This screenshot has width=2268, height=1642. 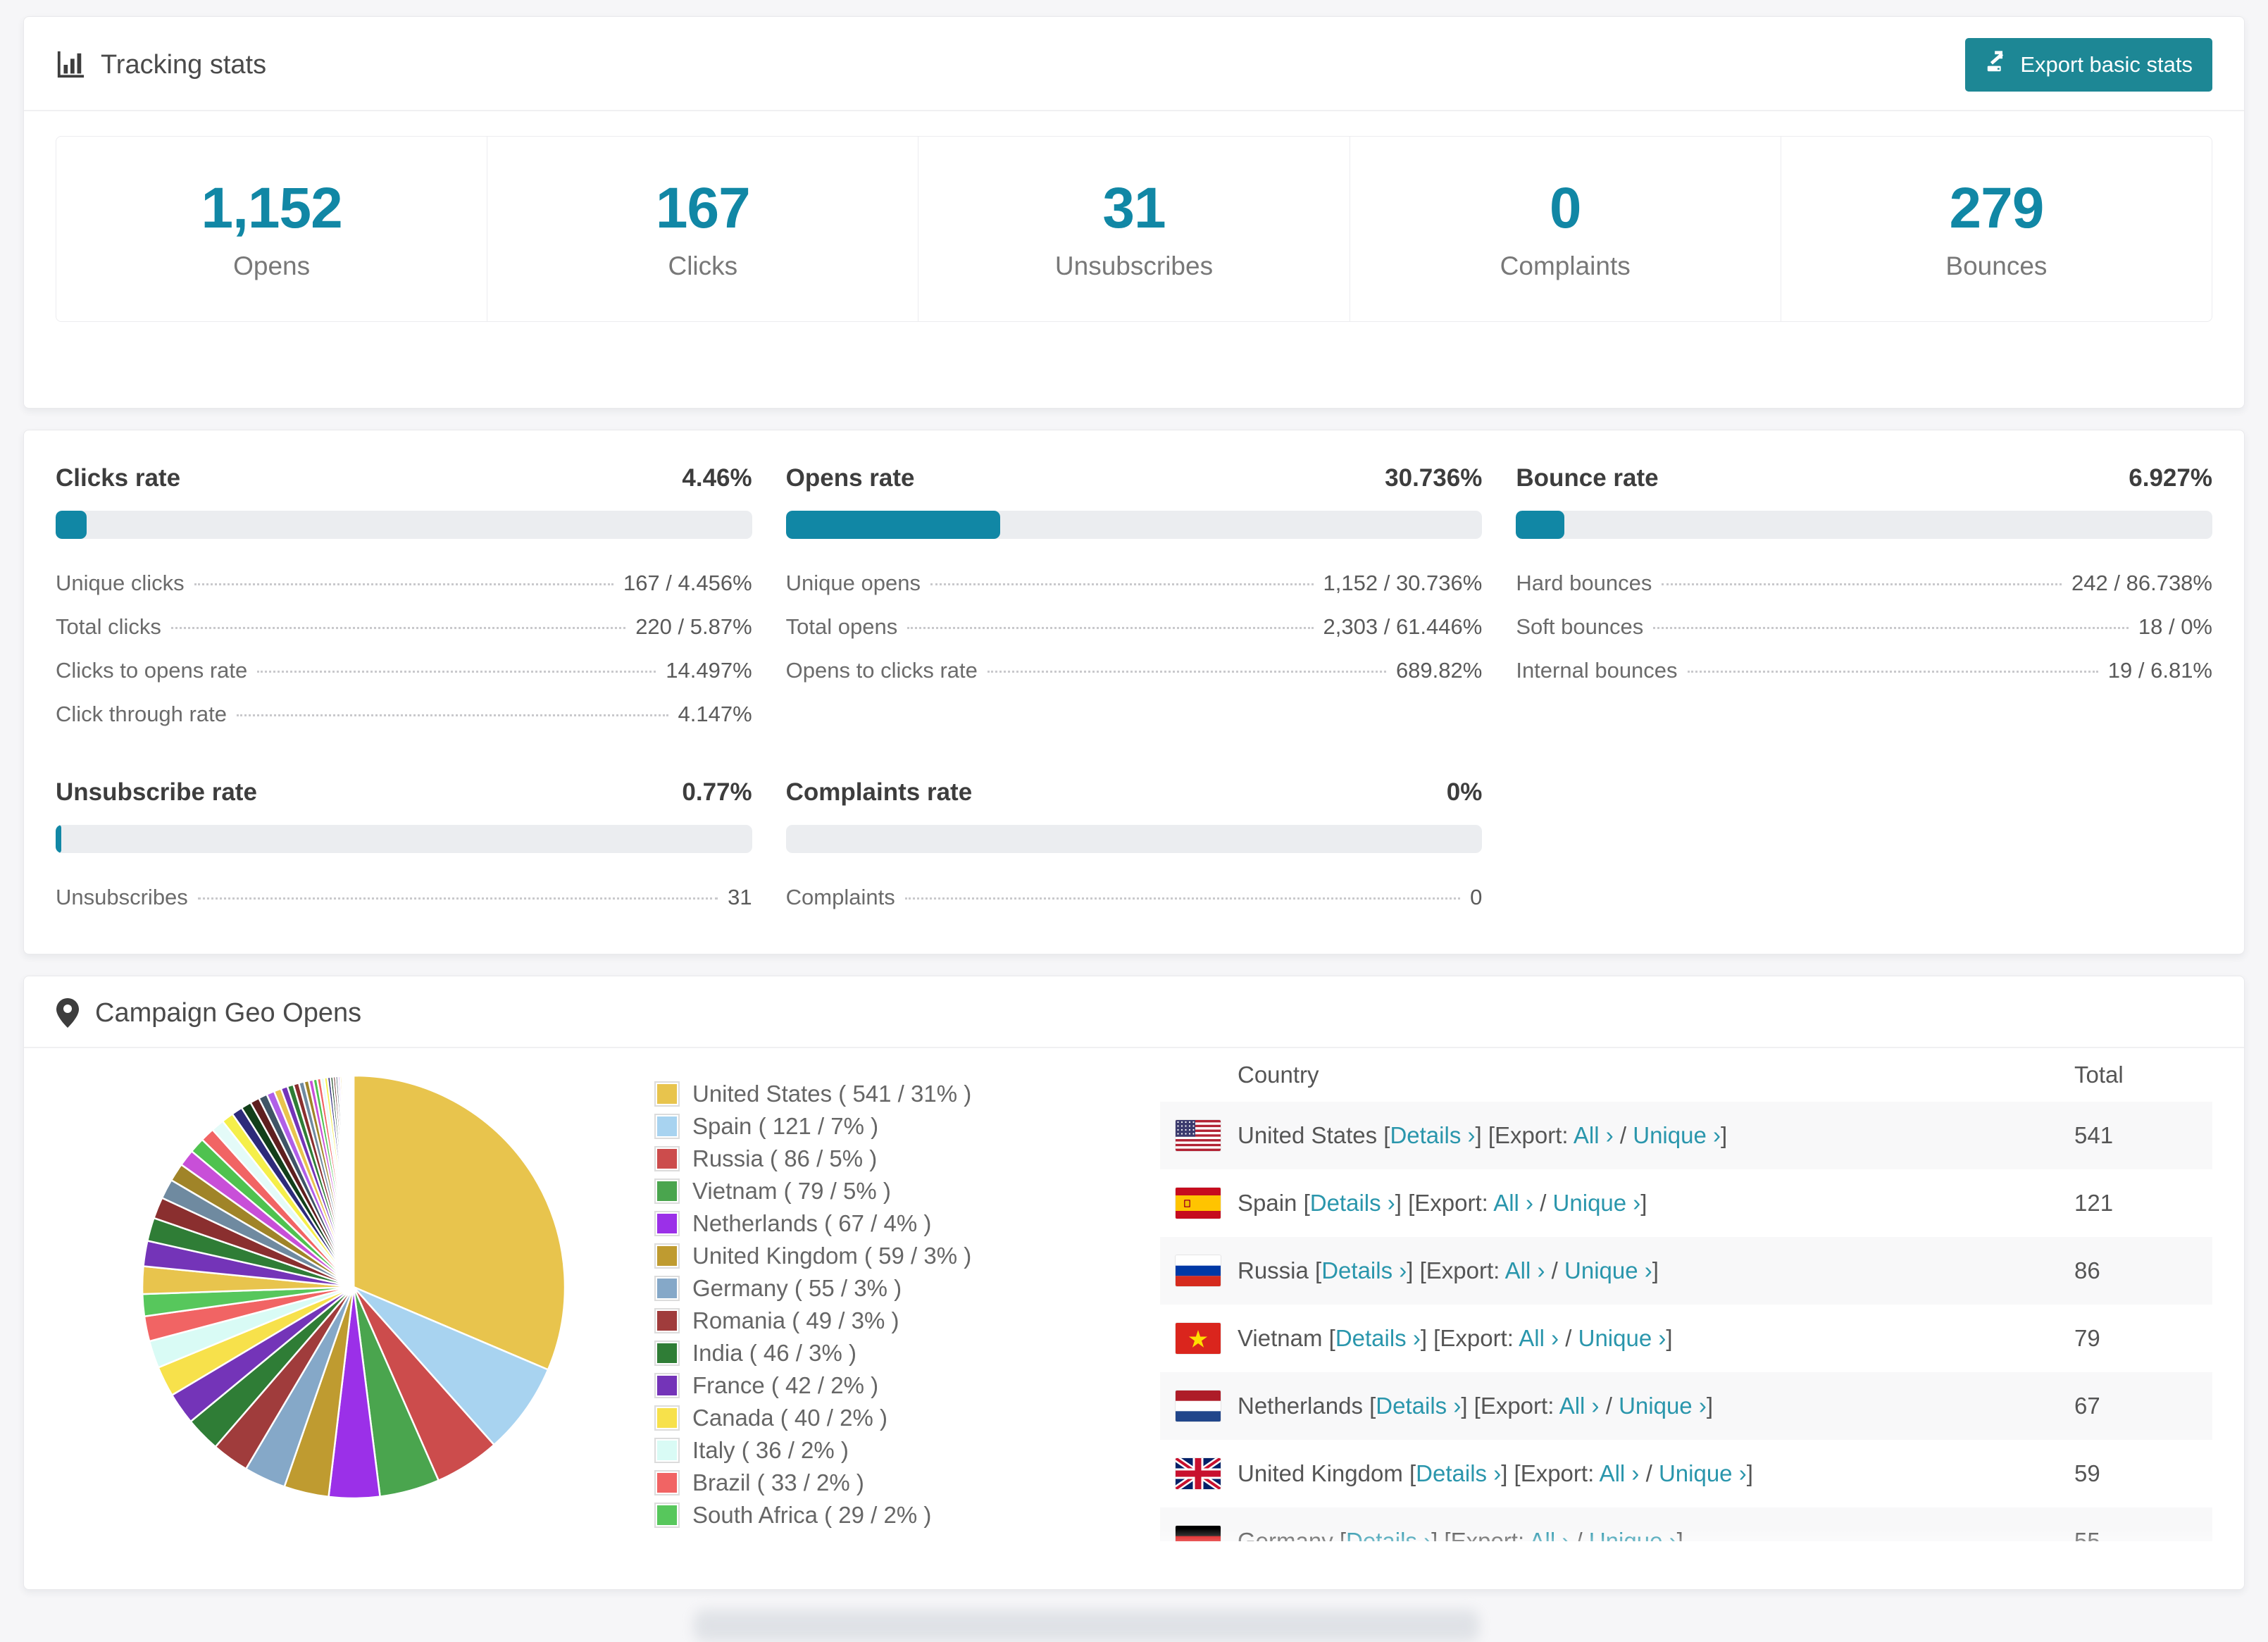 What do you see at coordinates (812, 1515) in the screenshot?
I see `legend-label: South Africa ( 29 / 2% )` at bounding box center [812, 1515].